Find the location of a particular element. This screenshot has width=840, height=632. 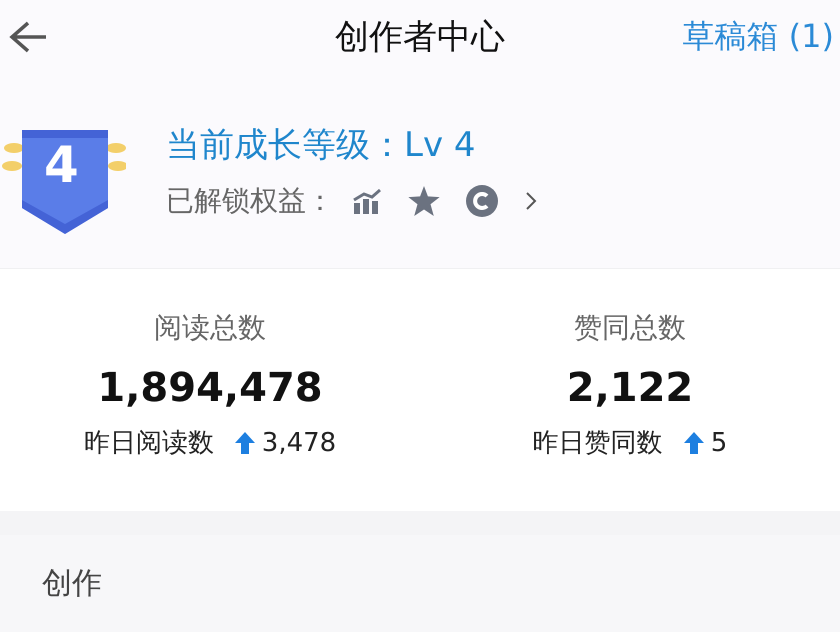

stat-value: 1,894,478 is located at coordinates (210, 388).